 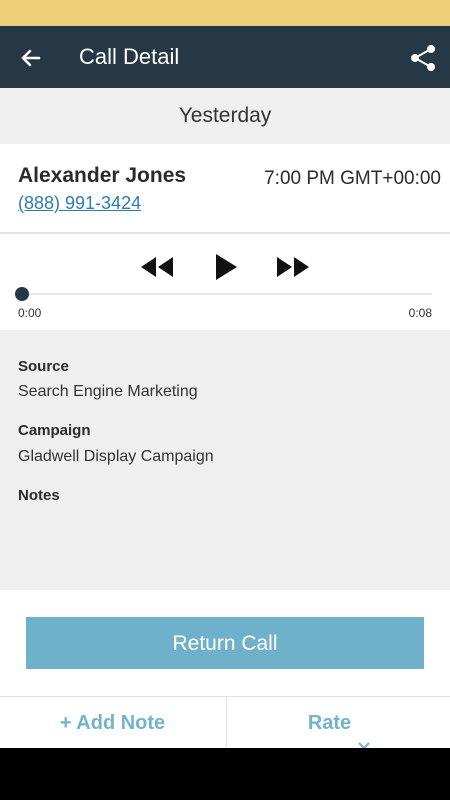 I want to click on app-bar: Call Detail, so click(x=225, y=57).